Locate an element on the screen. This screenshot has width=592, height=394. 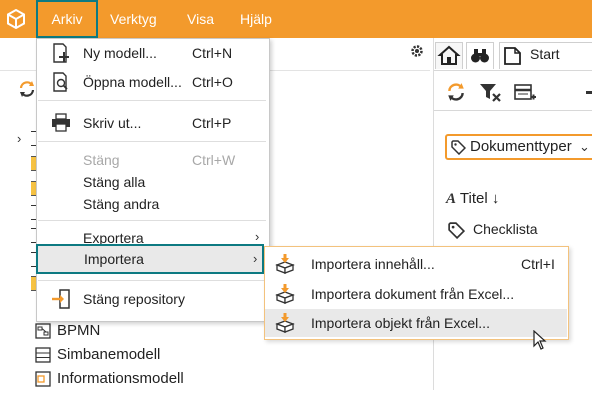
search-tab is located at coordinates (480, 55).